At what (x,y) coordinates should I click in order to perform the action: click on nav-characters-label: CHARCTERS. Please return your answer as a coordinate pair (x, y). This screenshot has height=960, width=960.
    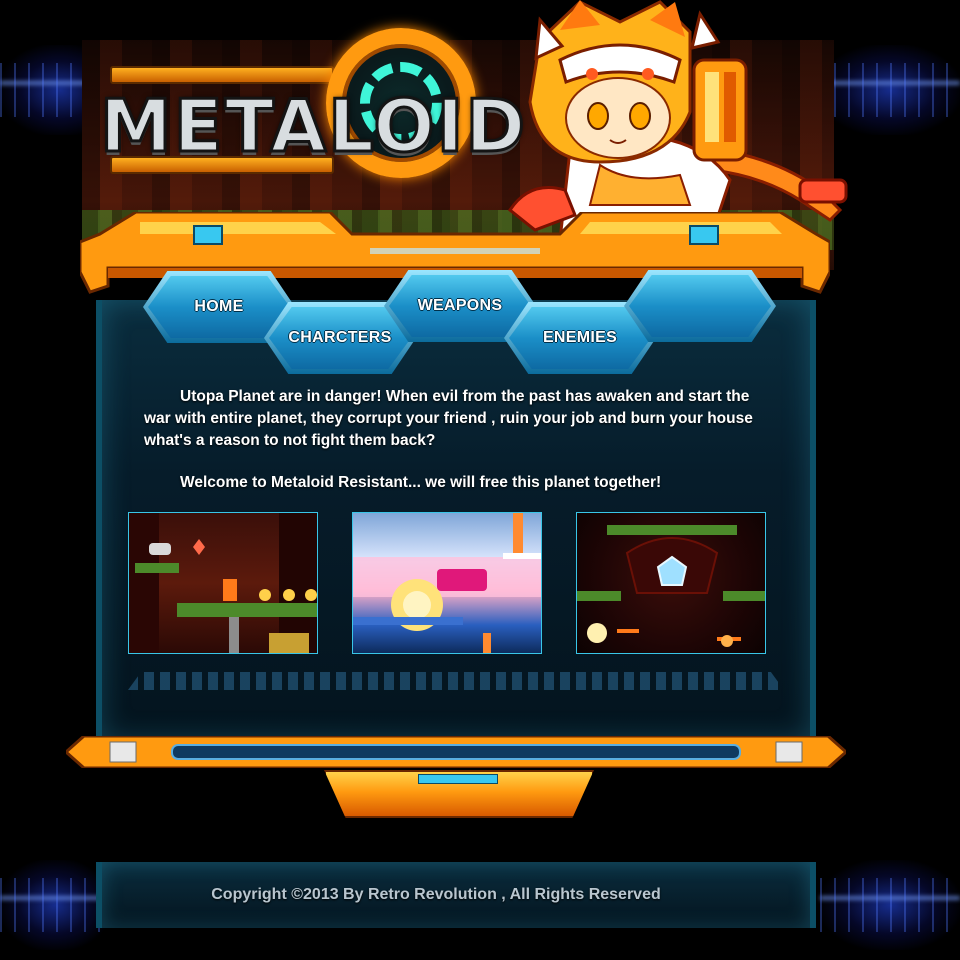
    Looking at the image, I should click on (340, 337).